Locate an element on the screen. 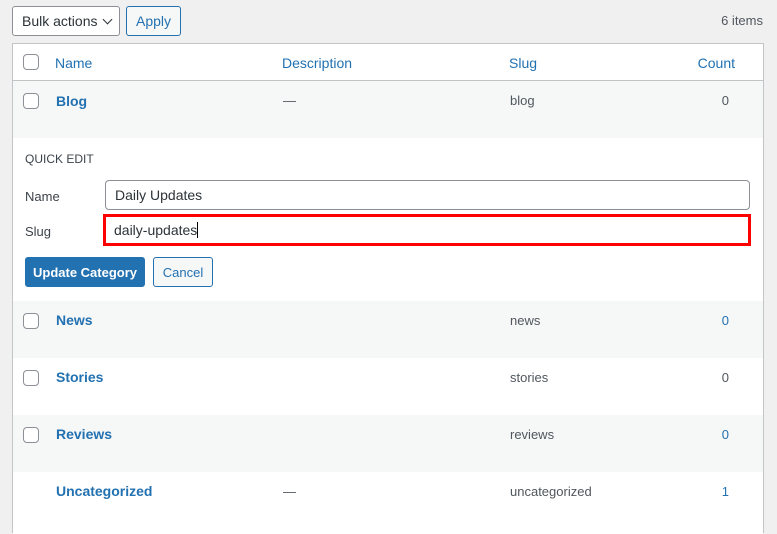 The image size is (777, 534). table-row: News news 0 is located at coordinates (388, 329).